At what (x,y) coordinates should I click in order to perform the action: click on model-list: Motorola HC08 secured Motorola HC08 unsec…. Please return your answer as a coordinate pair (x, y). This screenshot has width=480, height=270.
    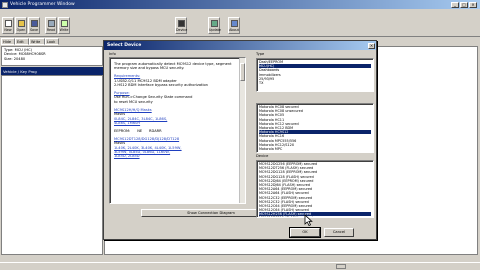
    Looking at the image, I should click on (315, 128).